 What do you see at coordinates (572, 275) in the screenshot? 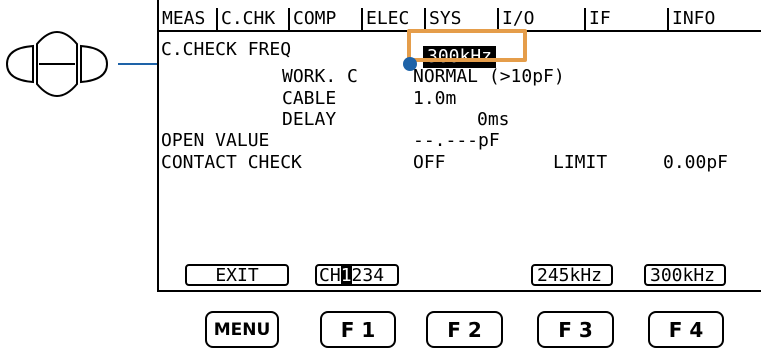
I see `softkey-245khz: 245kHz` at bounding box center [572, 275].